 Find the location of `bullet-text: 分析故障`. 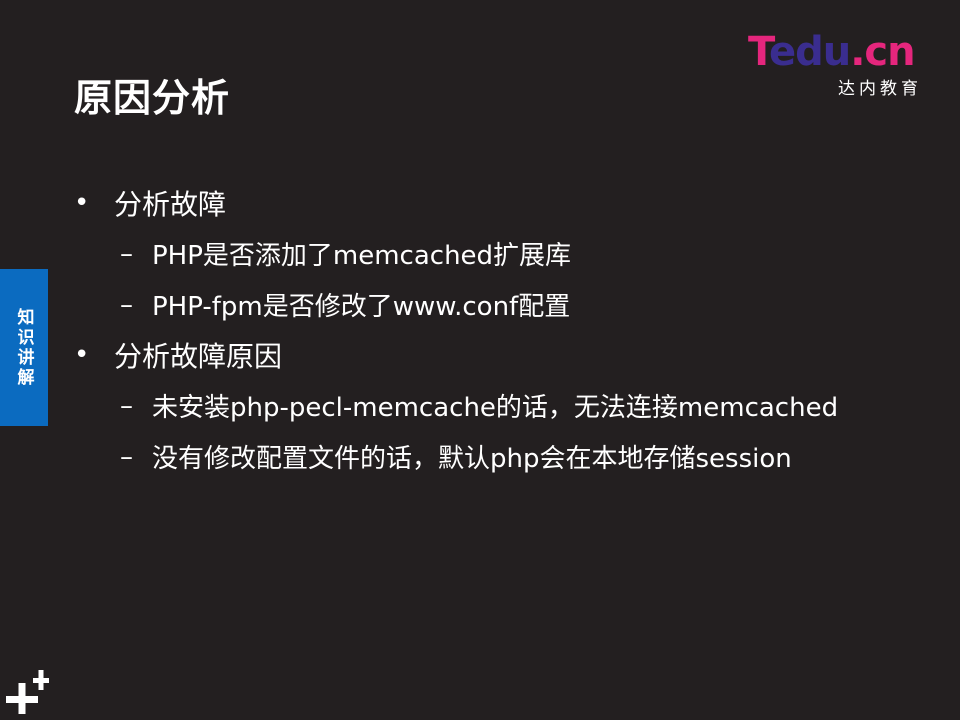

bullet-text: 分析故障 is located at coordinates (170, 204).